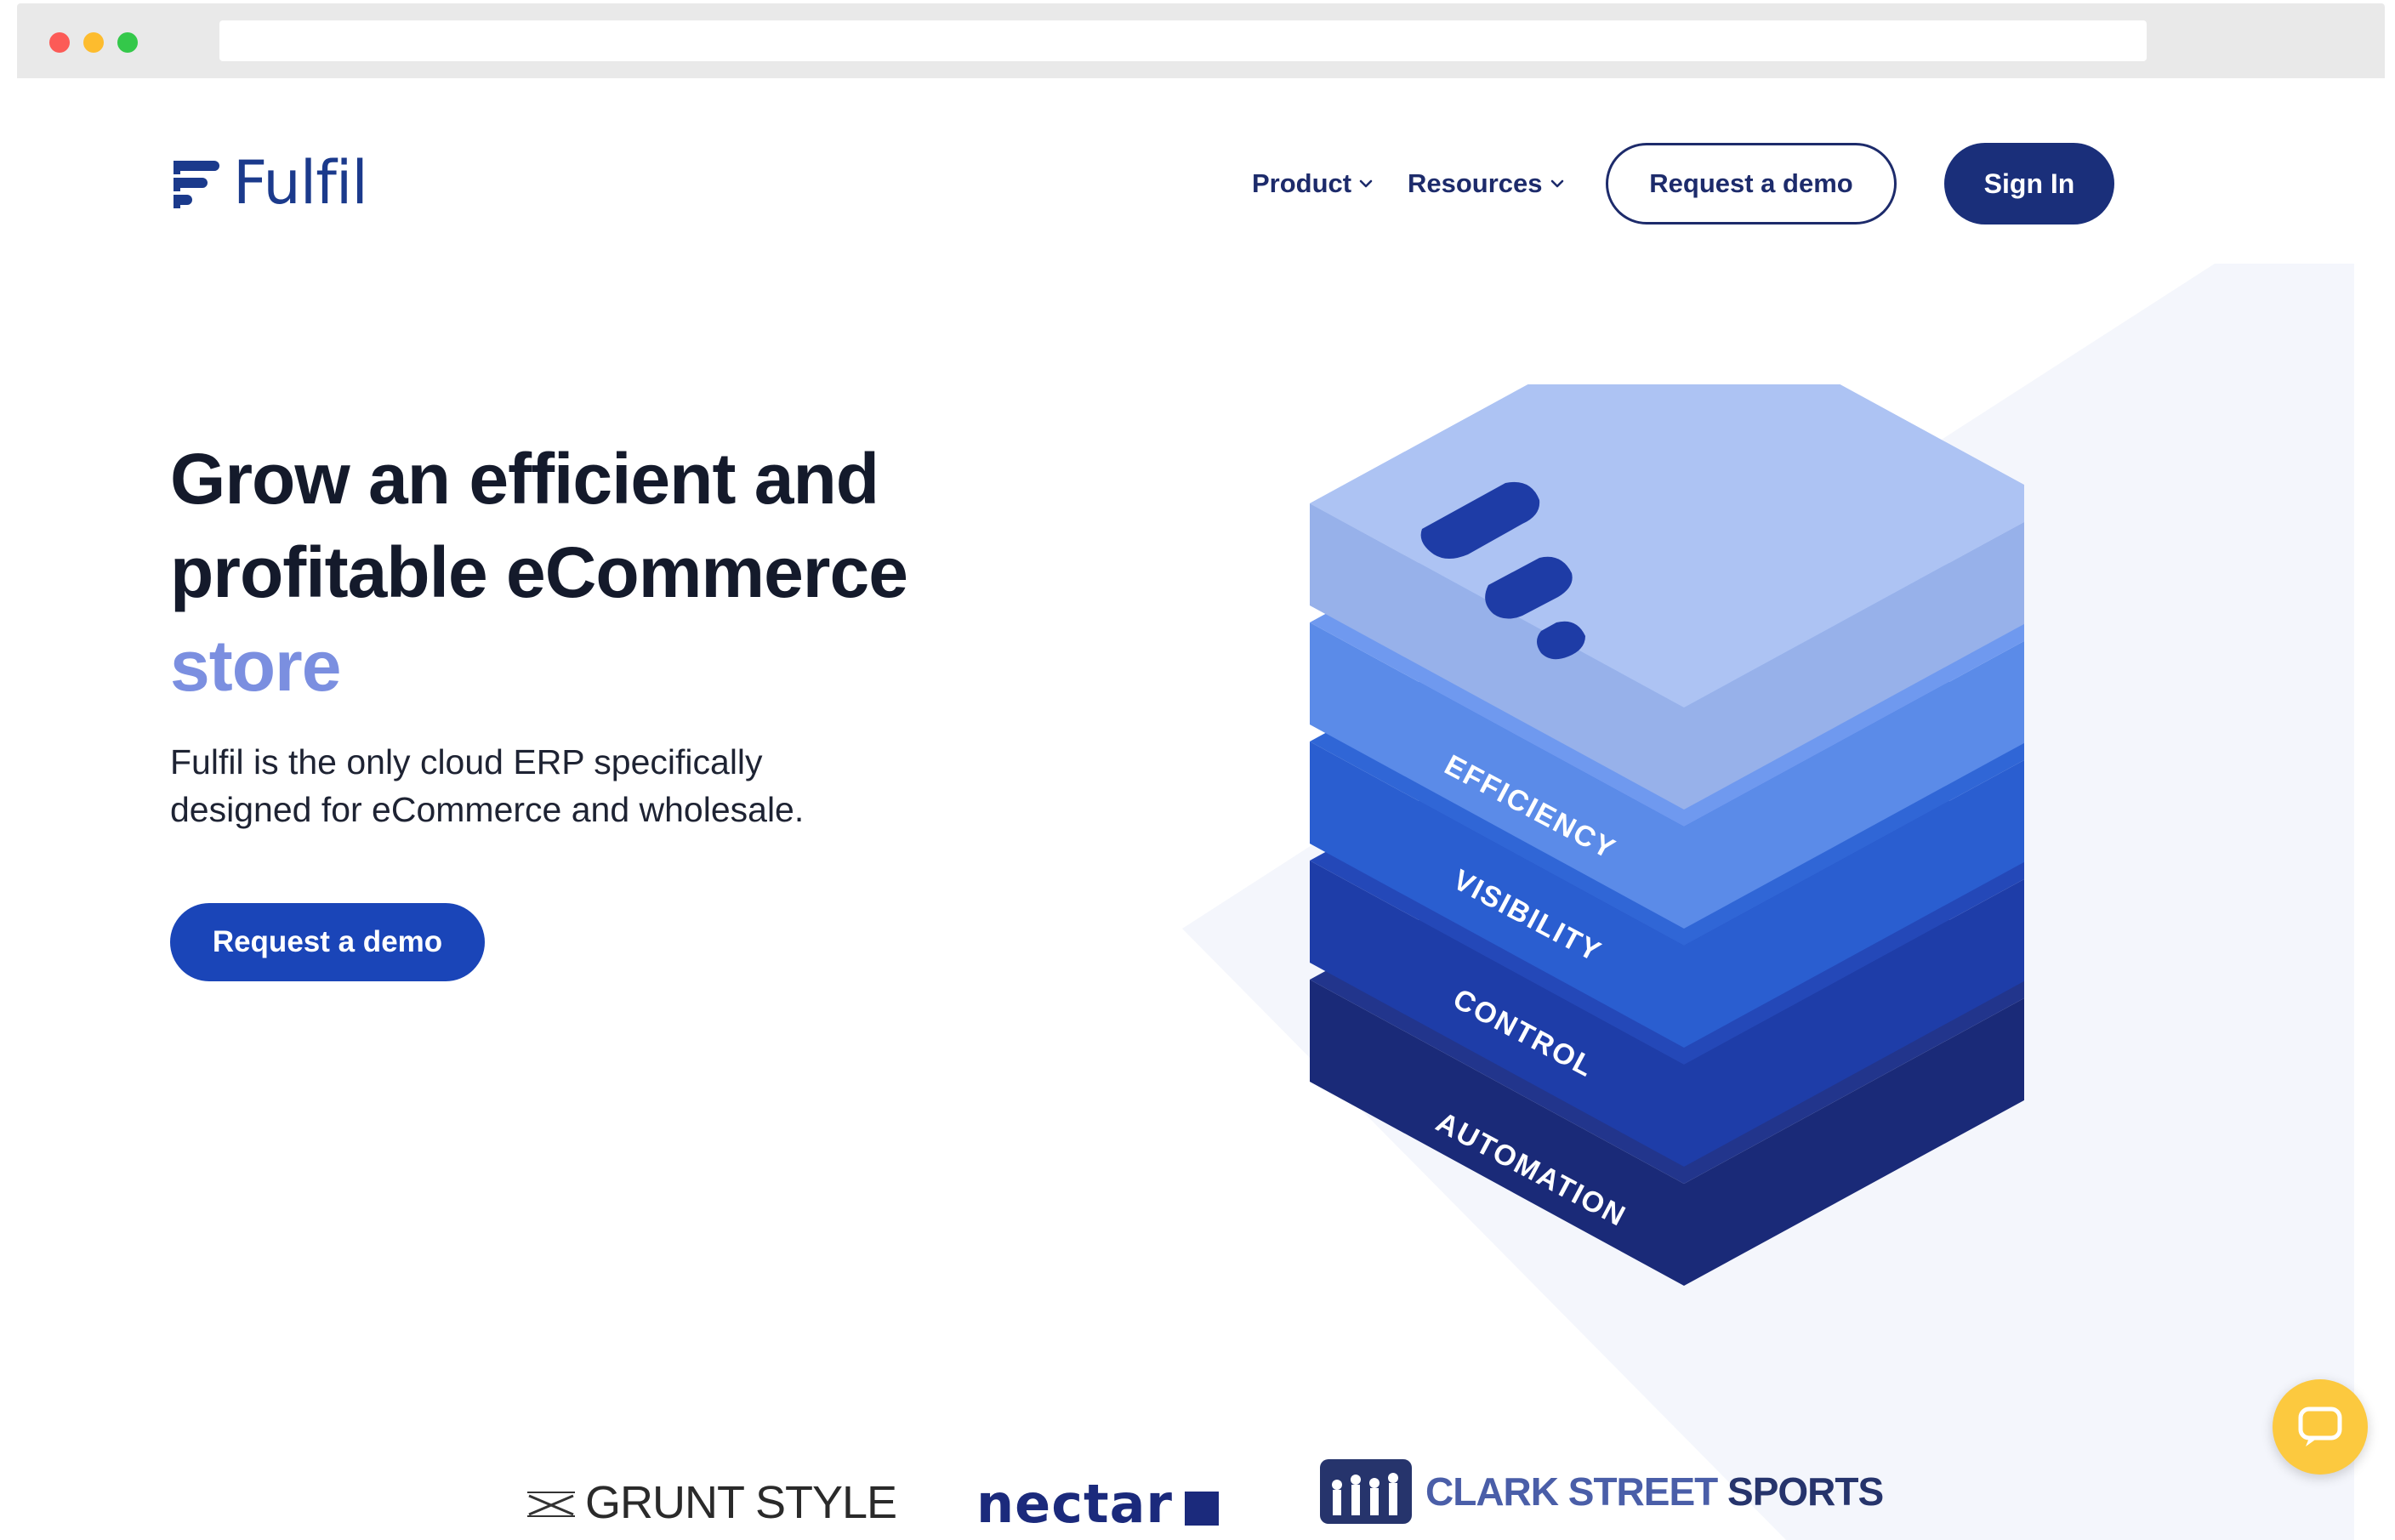  What do you see at coordinates (551, 1504) in the screenshot?
I see `grunt-style-emblem-icon` at bounding box center [551, 1504].